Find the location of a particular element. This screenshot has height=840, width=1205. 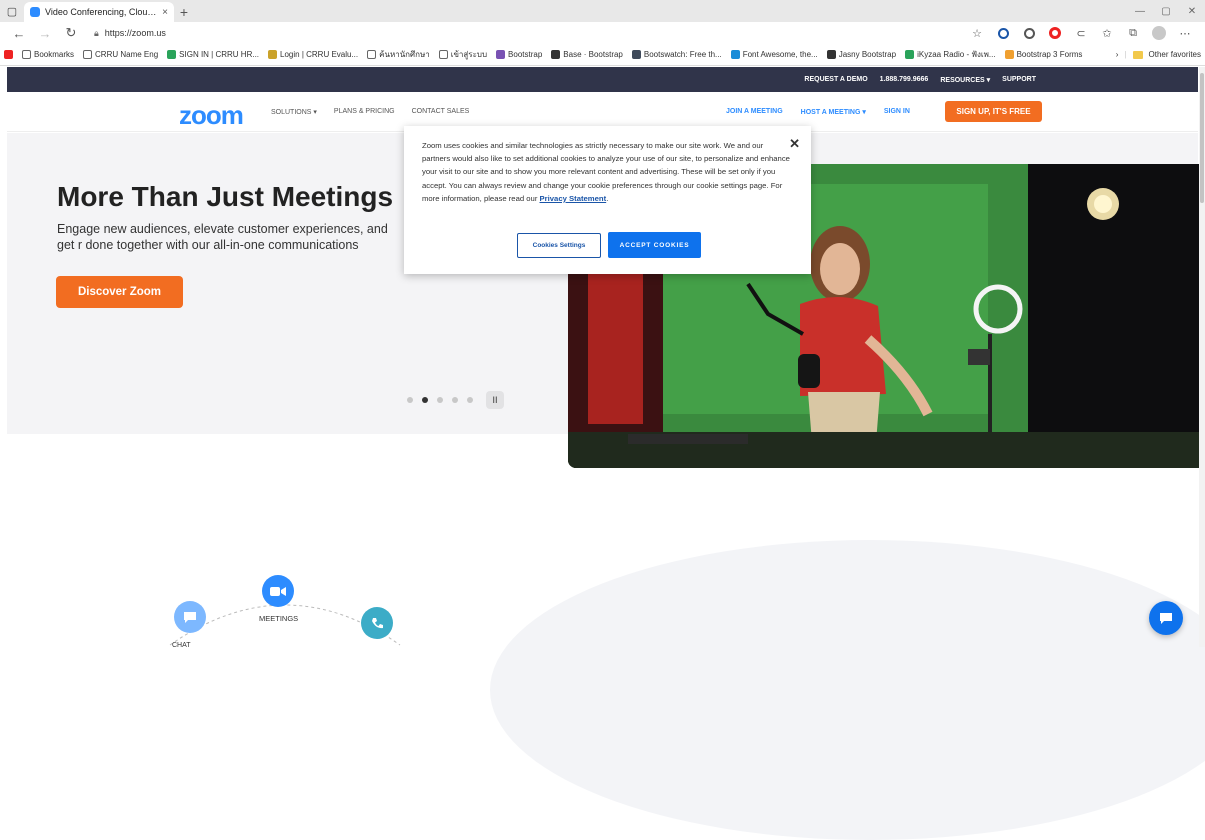

meetings-camera-icon is located at coordinates (278, 591).